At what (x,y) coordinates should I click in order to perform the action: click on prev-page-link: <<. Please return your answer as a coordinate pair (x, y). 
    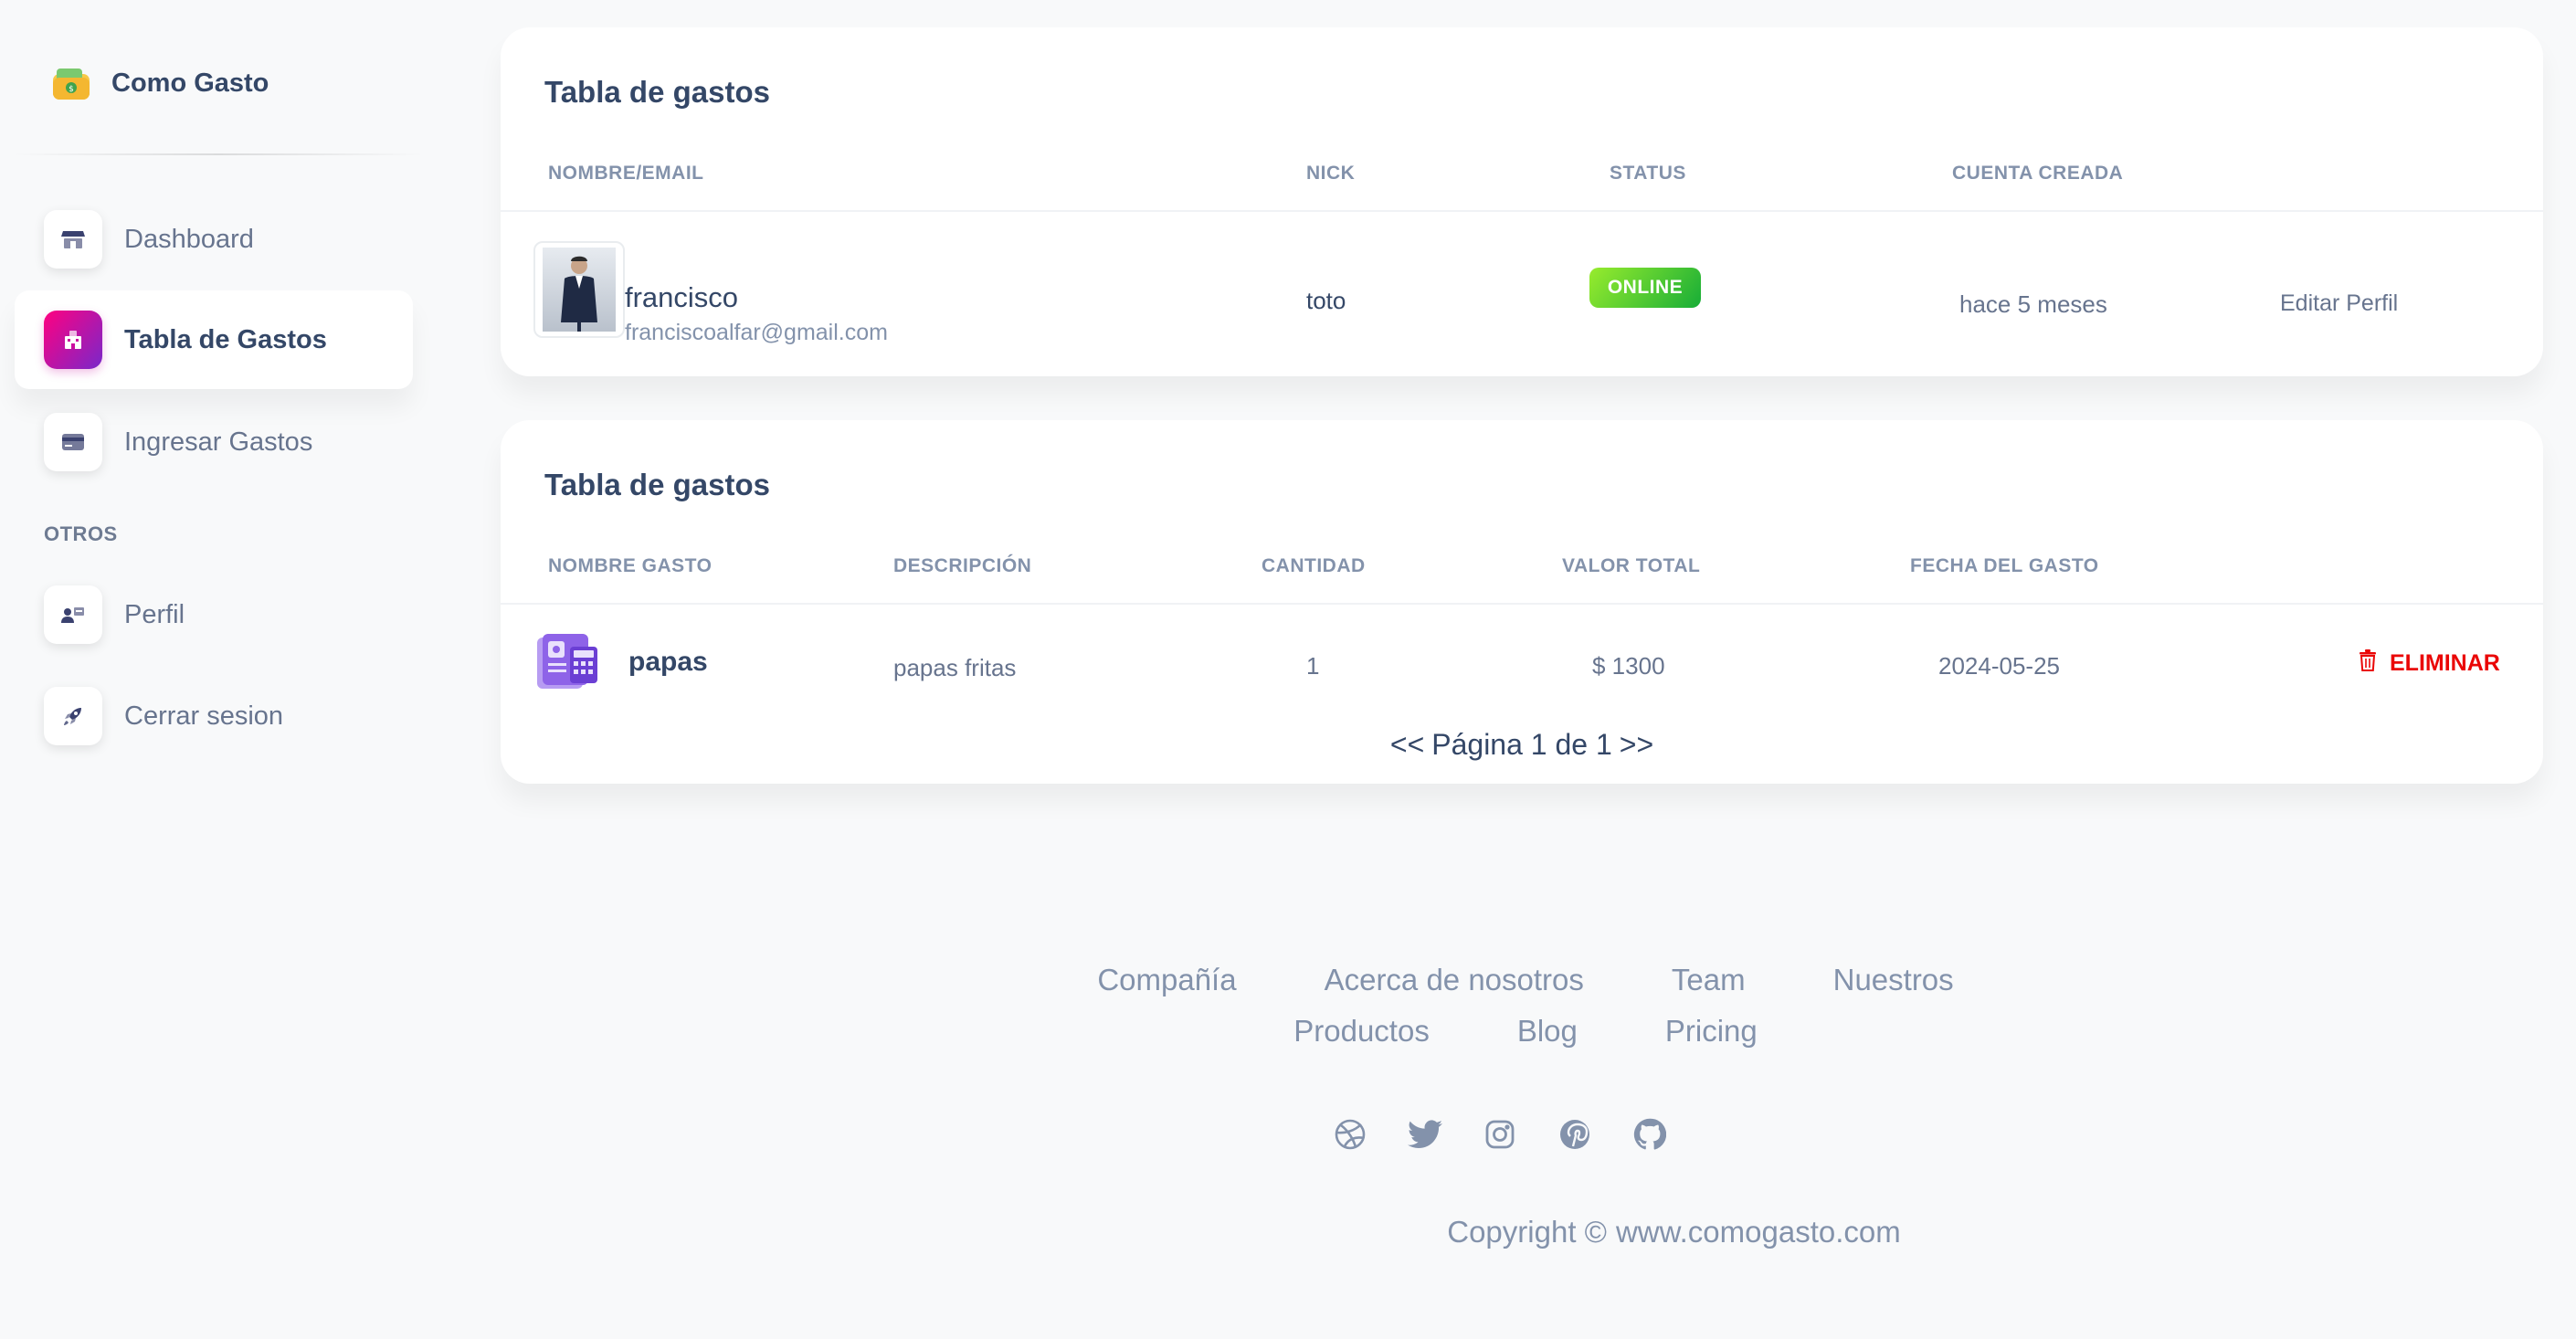
    Looking at the image, I should click on (1407, 745).